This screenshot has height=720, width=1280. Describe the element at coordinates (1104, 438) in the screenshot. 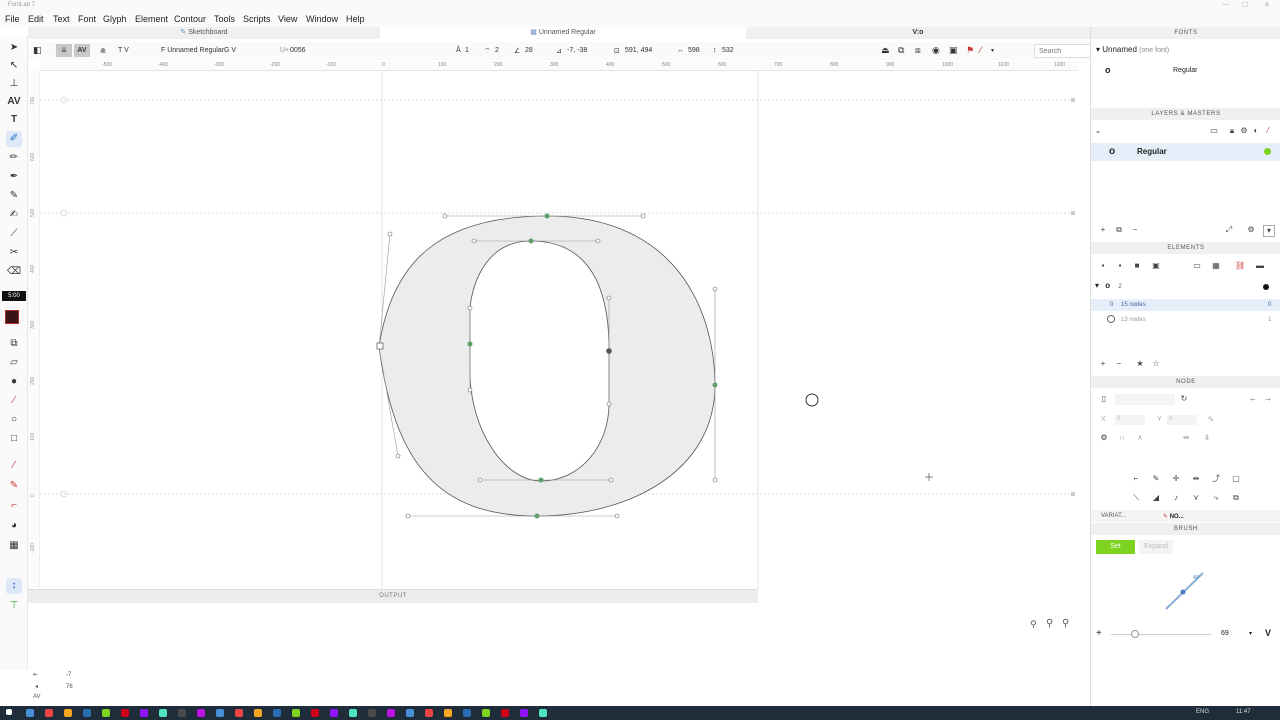

I see `gear-icon: ⚙` at that location.